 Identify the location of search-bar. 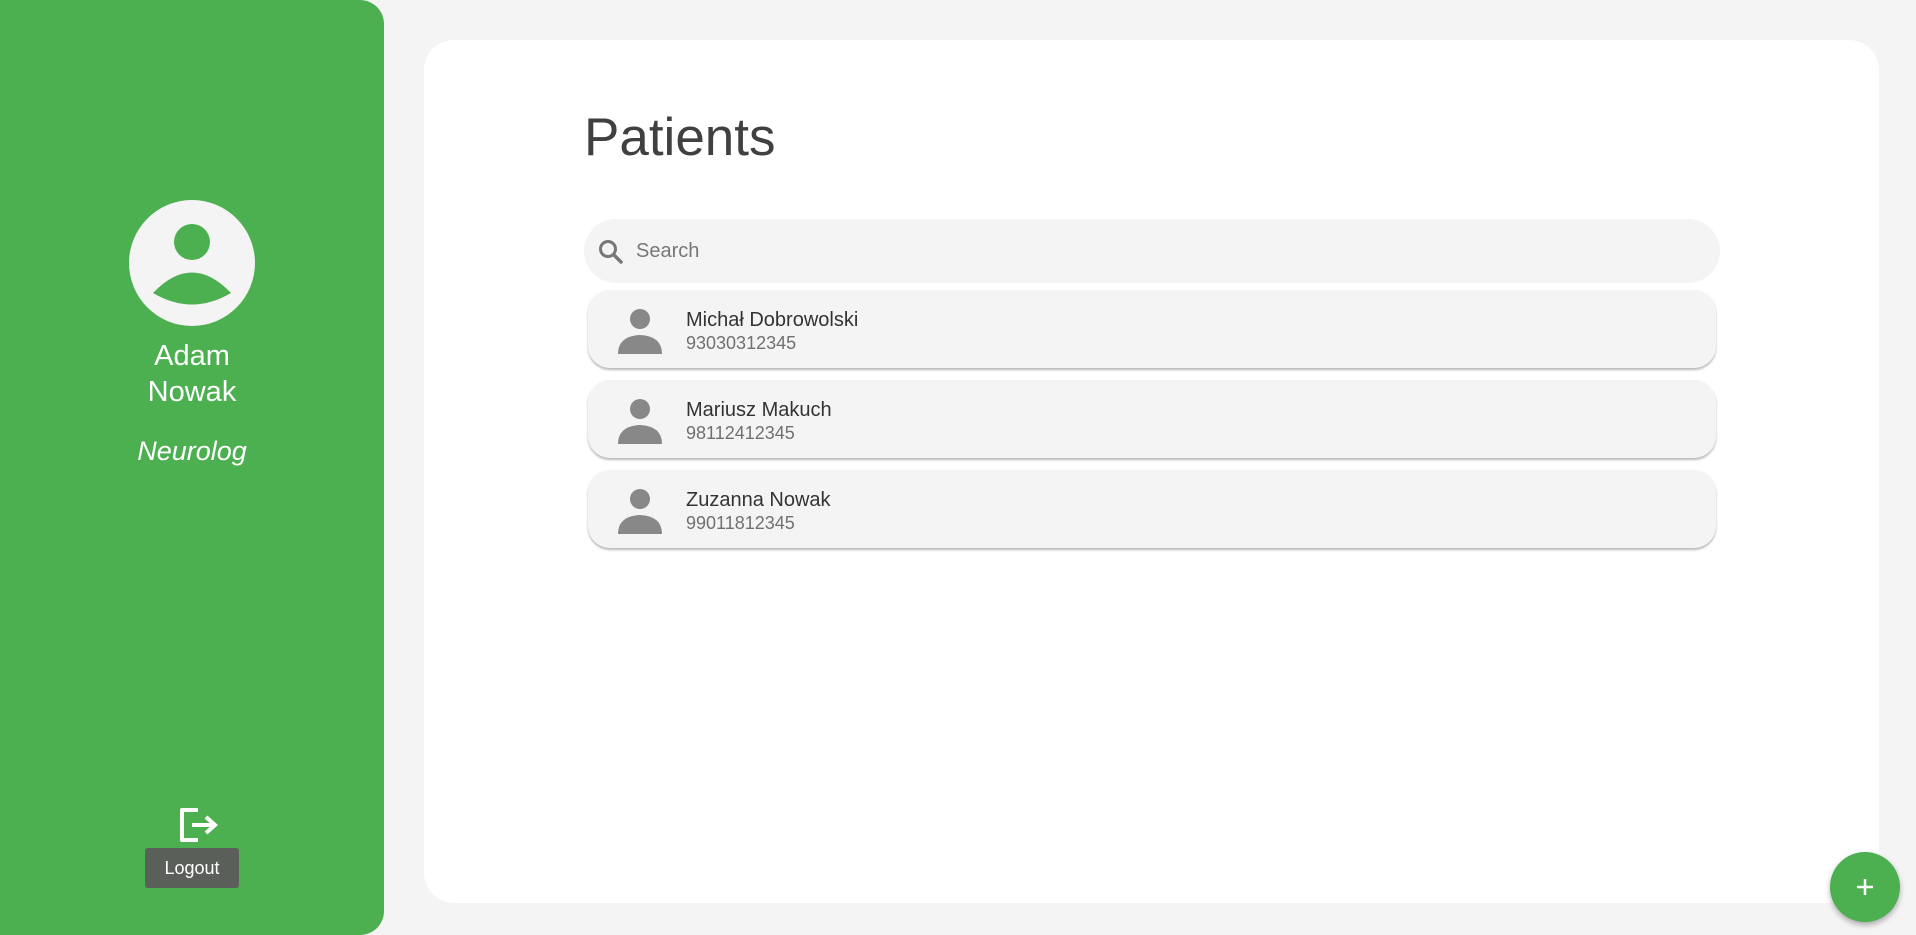
(1152, 251).